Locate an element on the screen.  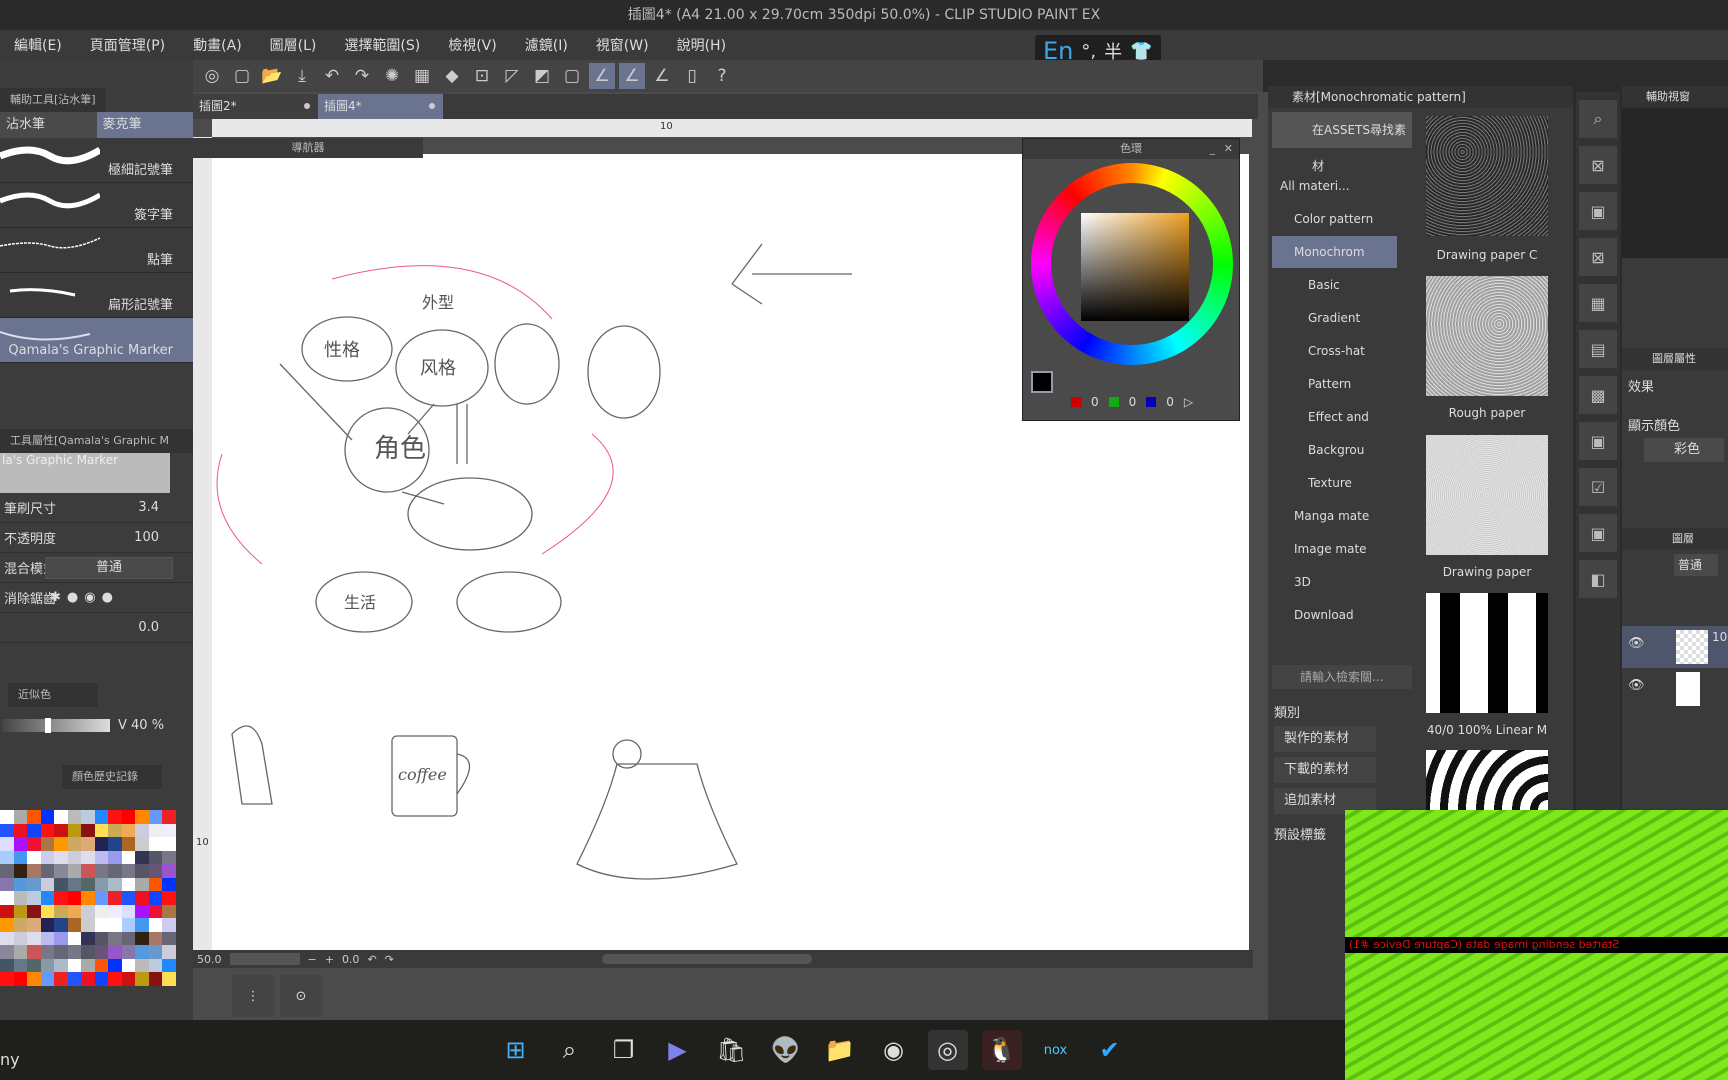
qq-icon: 🐧 is located at coordinates (1001, 1050).